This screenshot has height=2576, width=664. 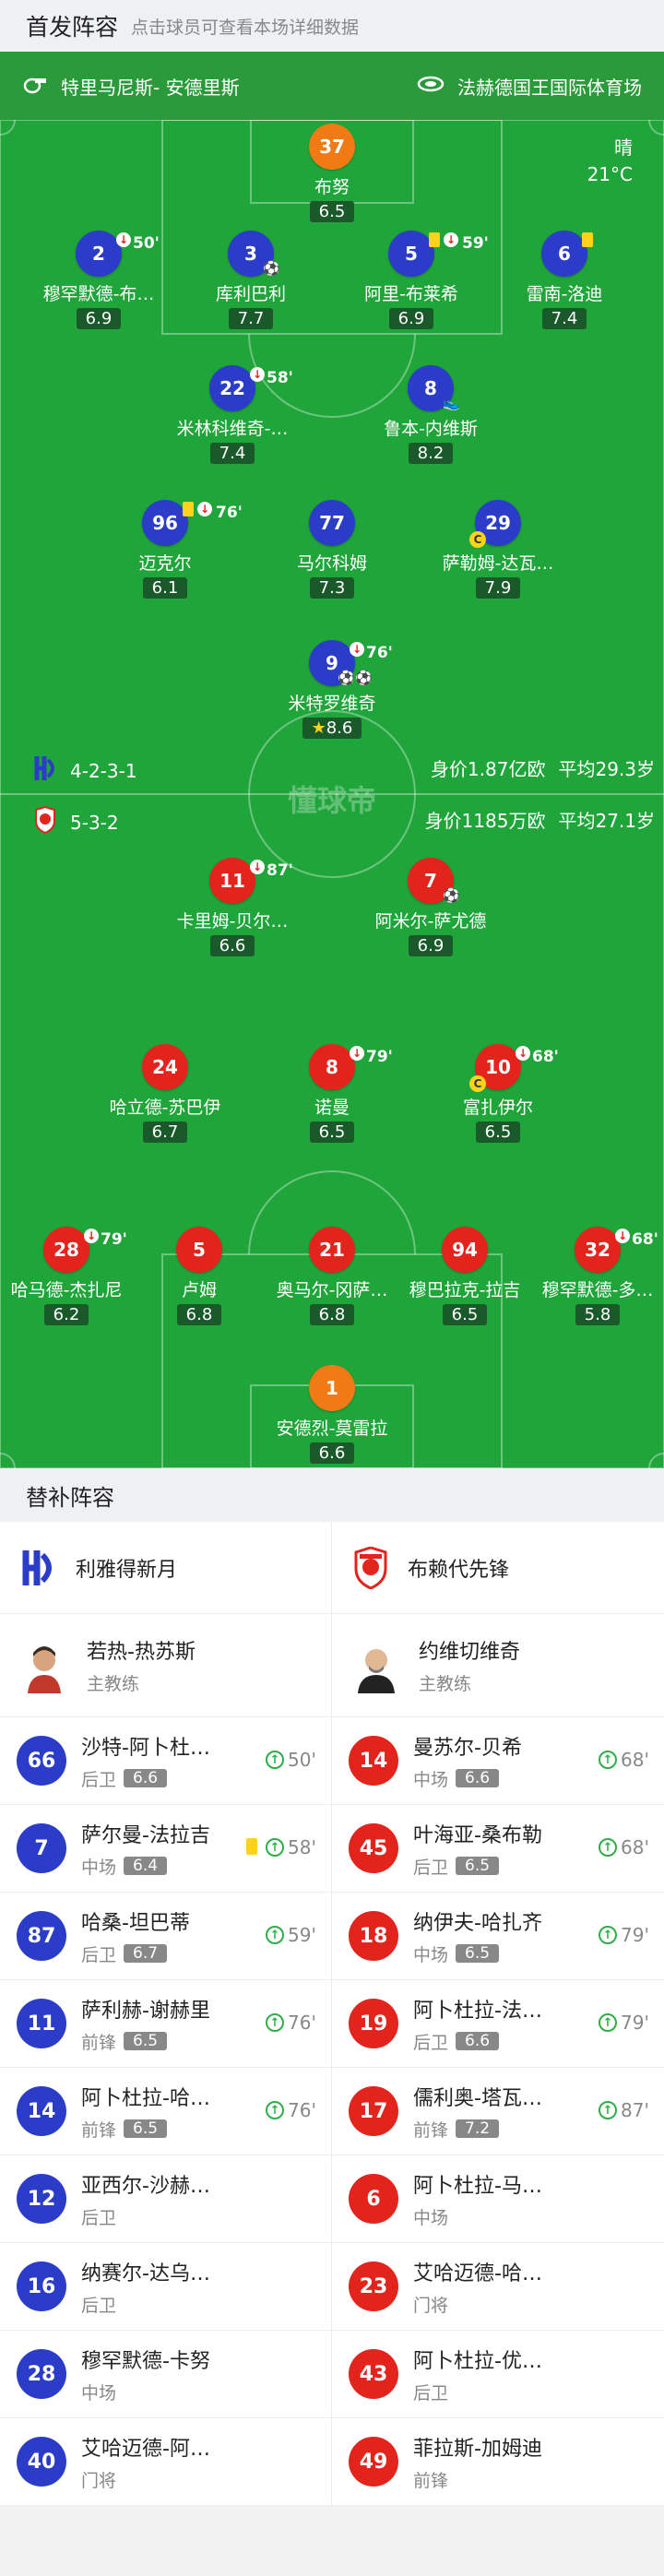 I want to click on player-home-9: 9 ↓ 76' ⚽⚽ 米特罗维奇 ★8.6, so click(x=332, y=689).